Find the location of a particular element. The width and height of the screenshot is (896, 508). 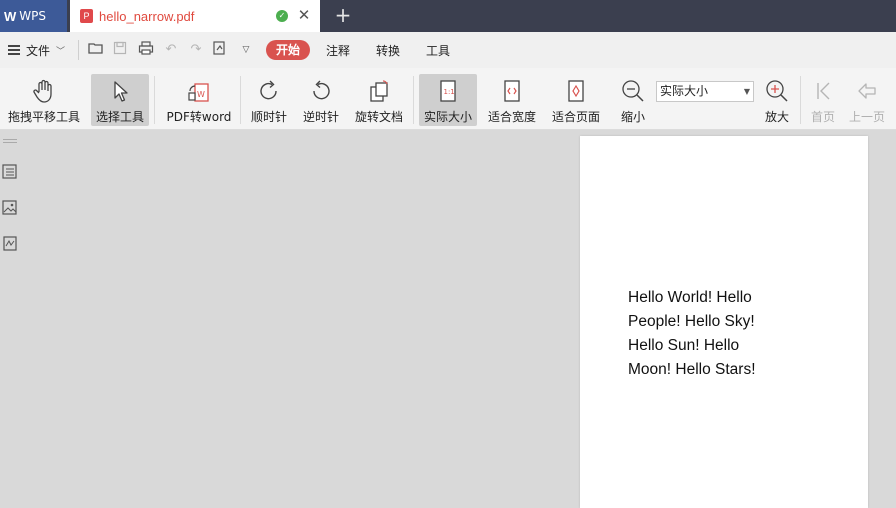

rotate-document-button: 旋转文档 is located at coordinates (379, 100).